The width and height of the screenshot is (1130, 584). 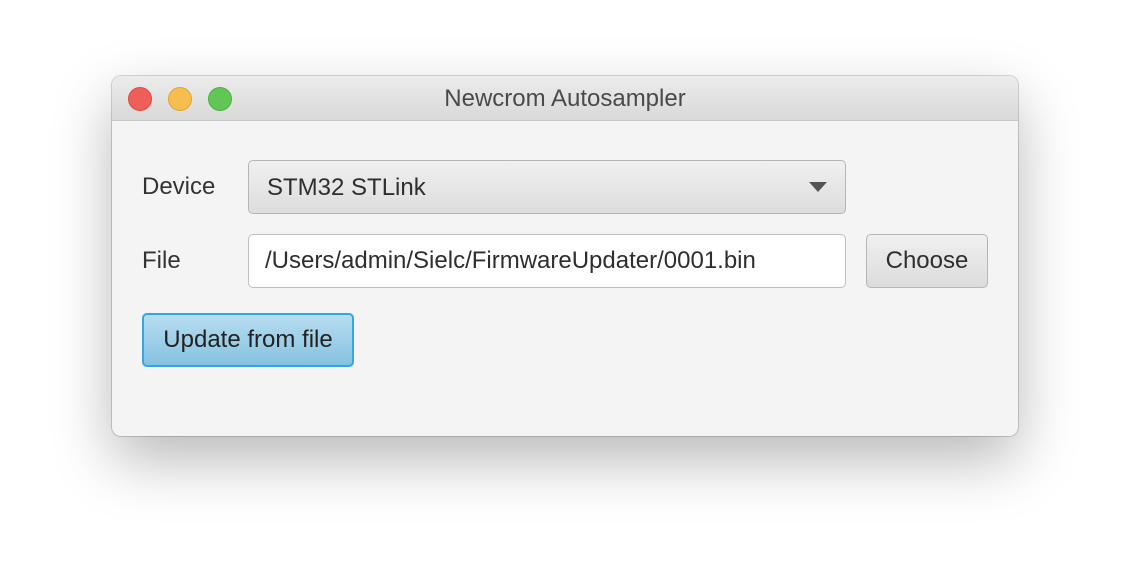 I want to click on update-from-file-button: Update from file, so click(x=248, y=340).